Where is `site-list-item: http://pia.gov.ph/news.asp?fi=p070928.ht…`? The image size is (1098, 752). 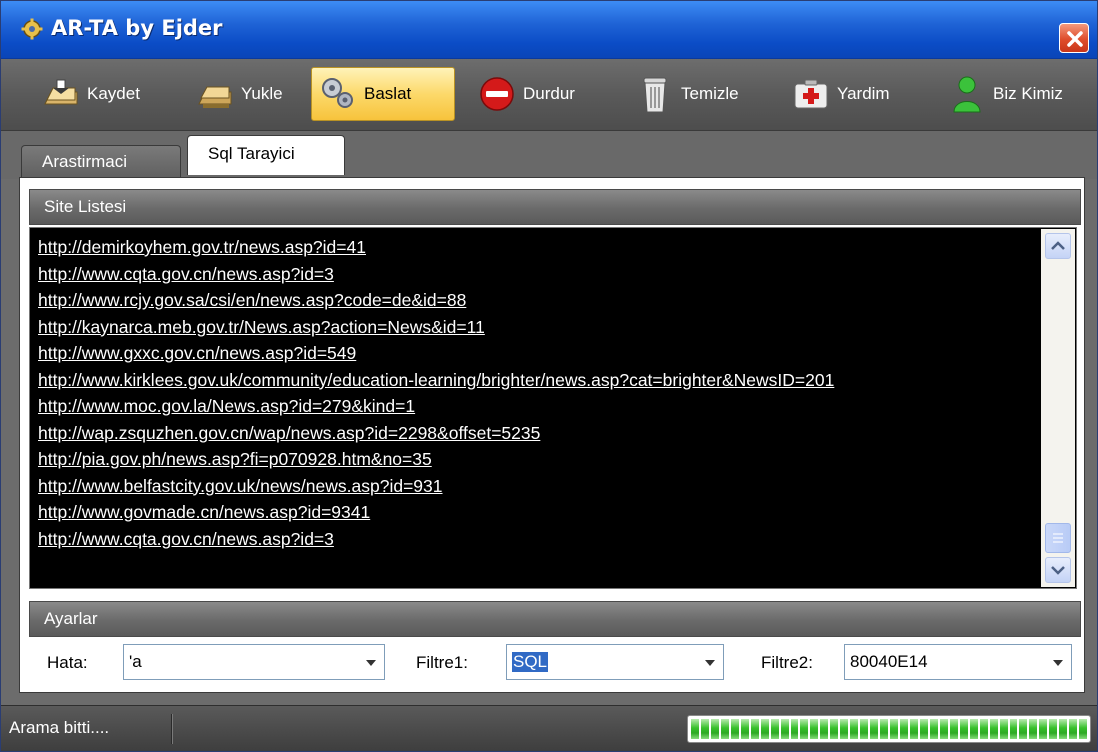 site-list-item: http://pia.gov.ph/news.asp?fi=p070928.ht… is located at coordinates (557, 459).